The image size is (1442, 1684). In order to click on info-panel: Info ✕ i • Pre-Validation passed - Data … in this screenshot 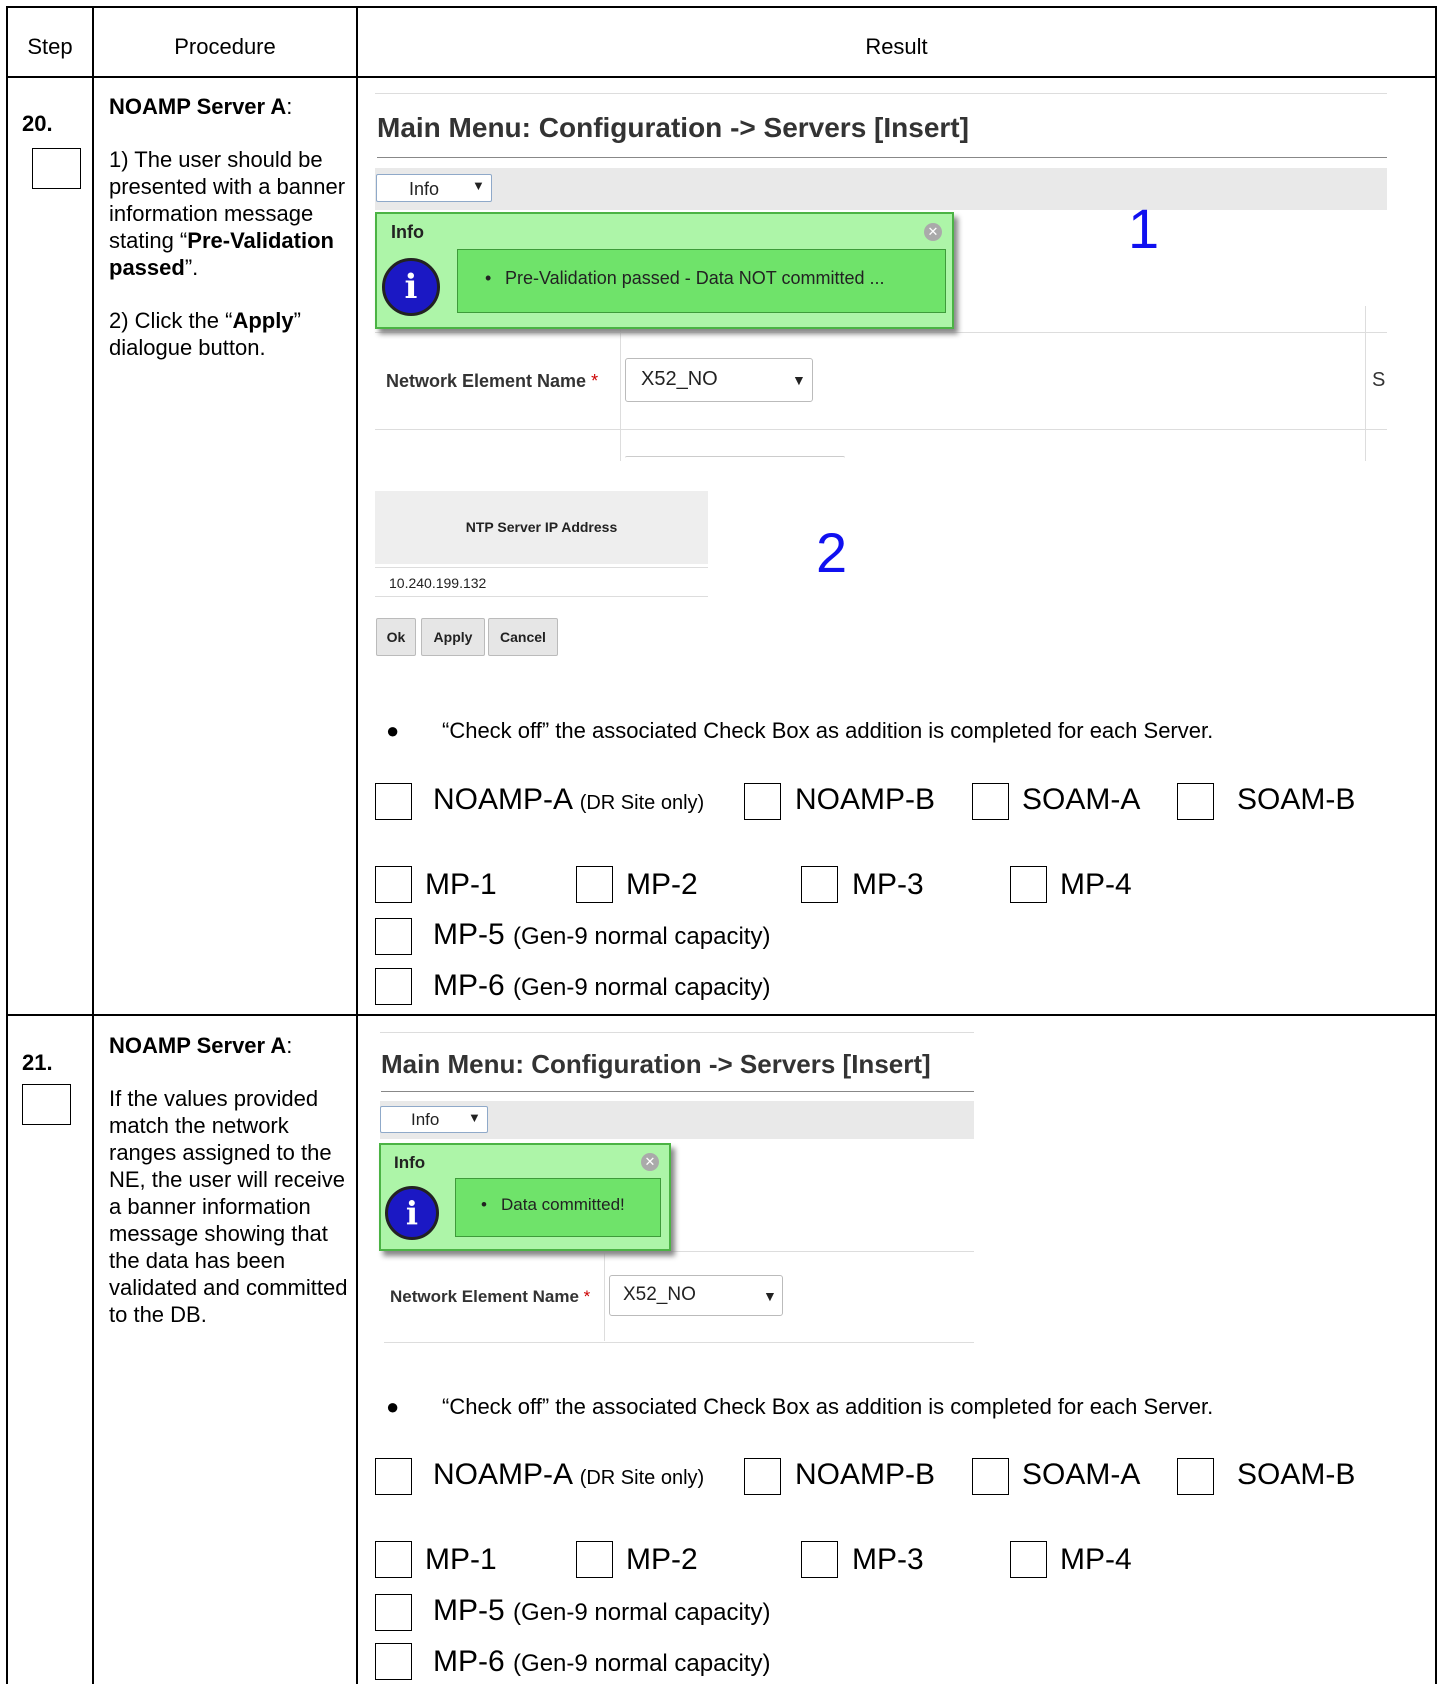, I will do `click(664, 270)`.